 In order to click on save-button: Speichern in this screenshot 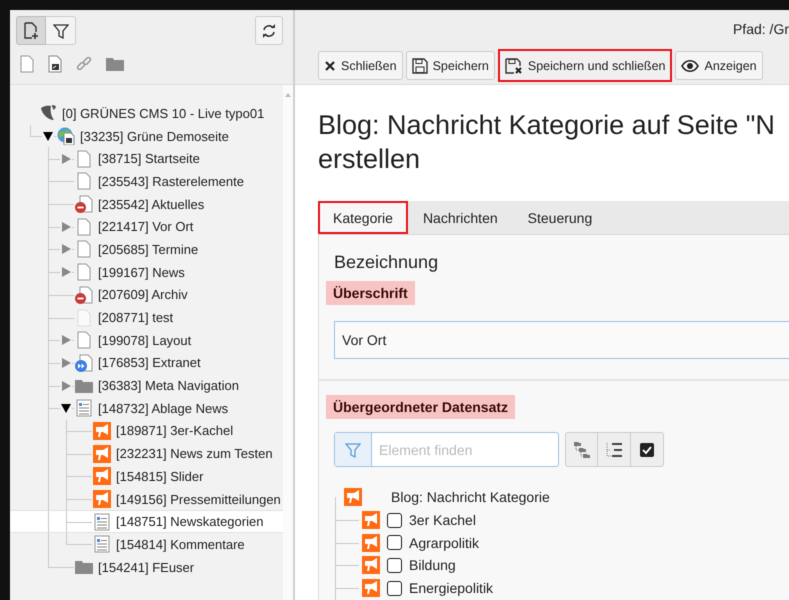, I will do `click(450, 65)`.